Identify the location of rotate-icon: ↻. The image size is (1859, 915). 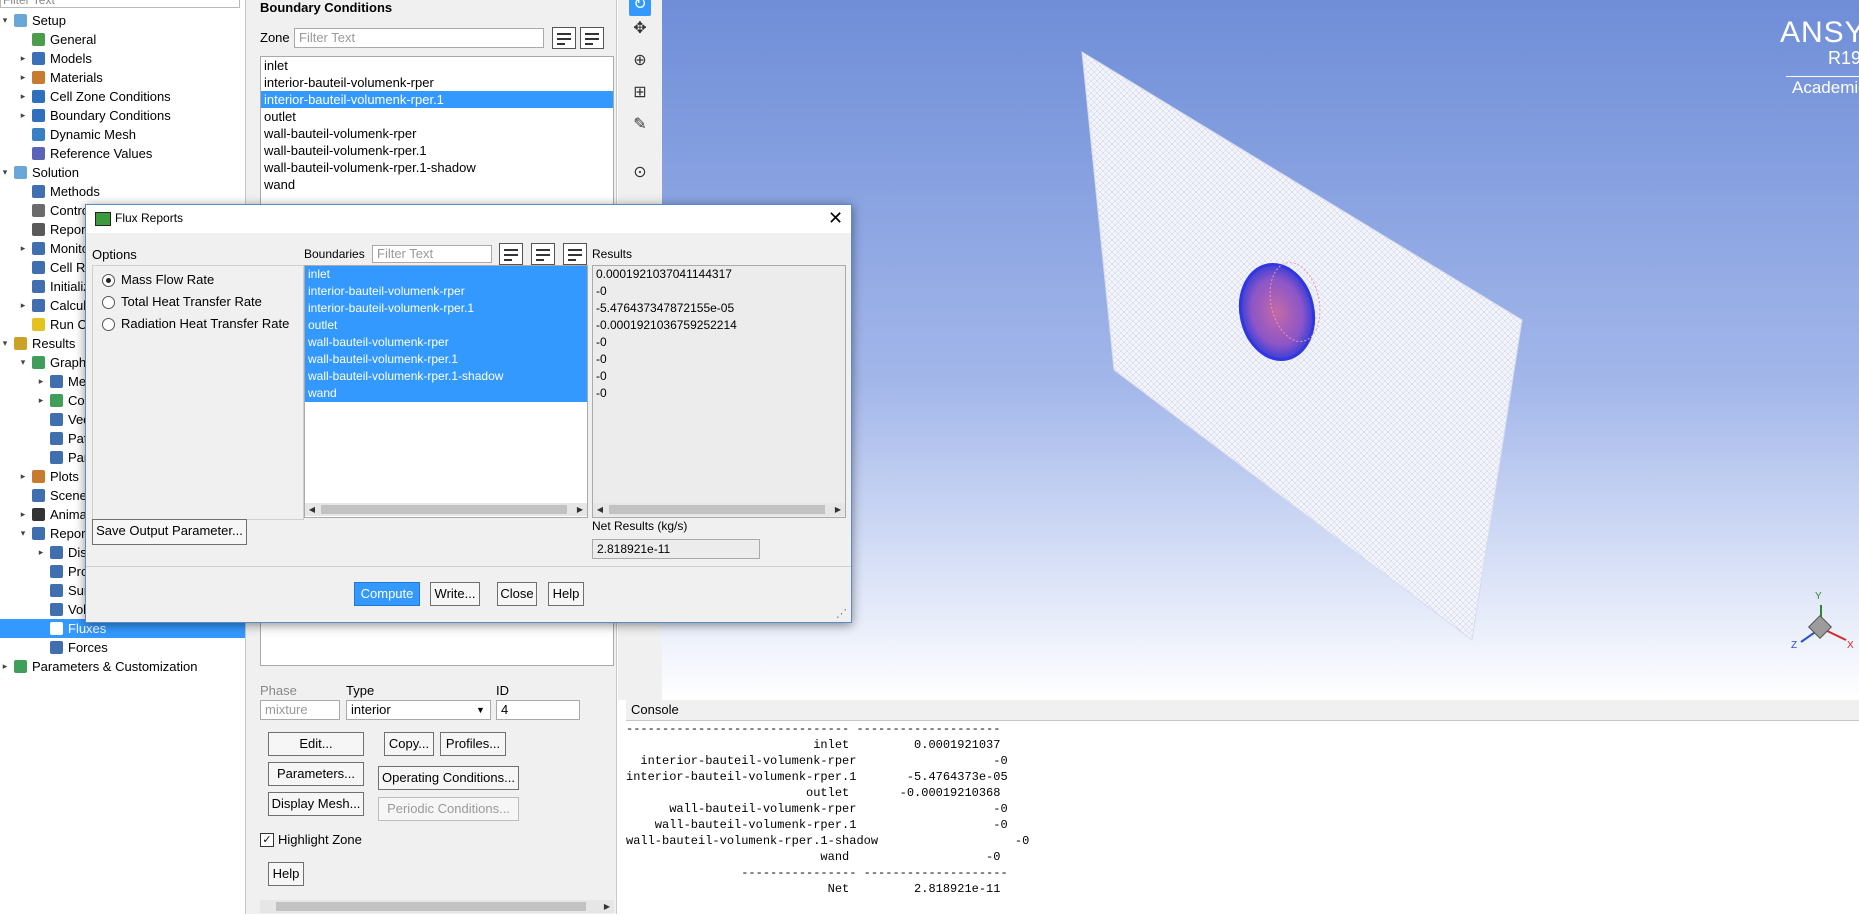
(640, 8).